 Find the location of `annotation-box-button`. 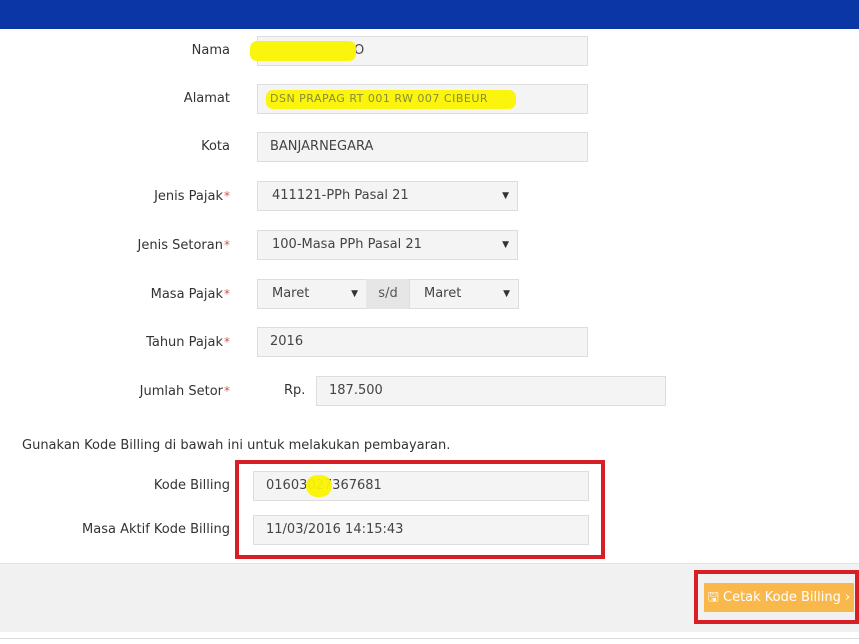

annotation-box-button is located at coordinates (776, 597).